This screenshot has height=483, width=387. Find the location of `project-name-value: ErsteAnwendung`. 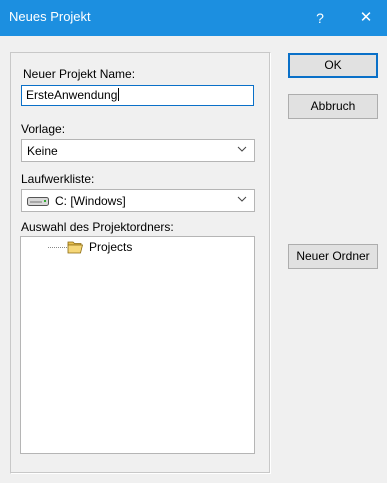

project-name-value: ErsteAnwendung is located at coordinates (72, 95).